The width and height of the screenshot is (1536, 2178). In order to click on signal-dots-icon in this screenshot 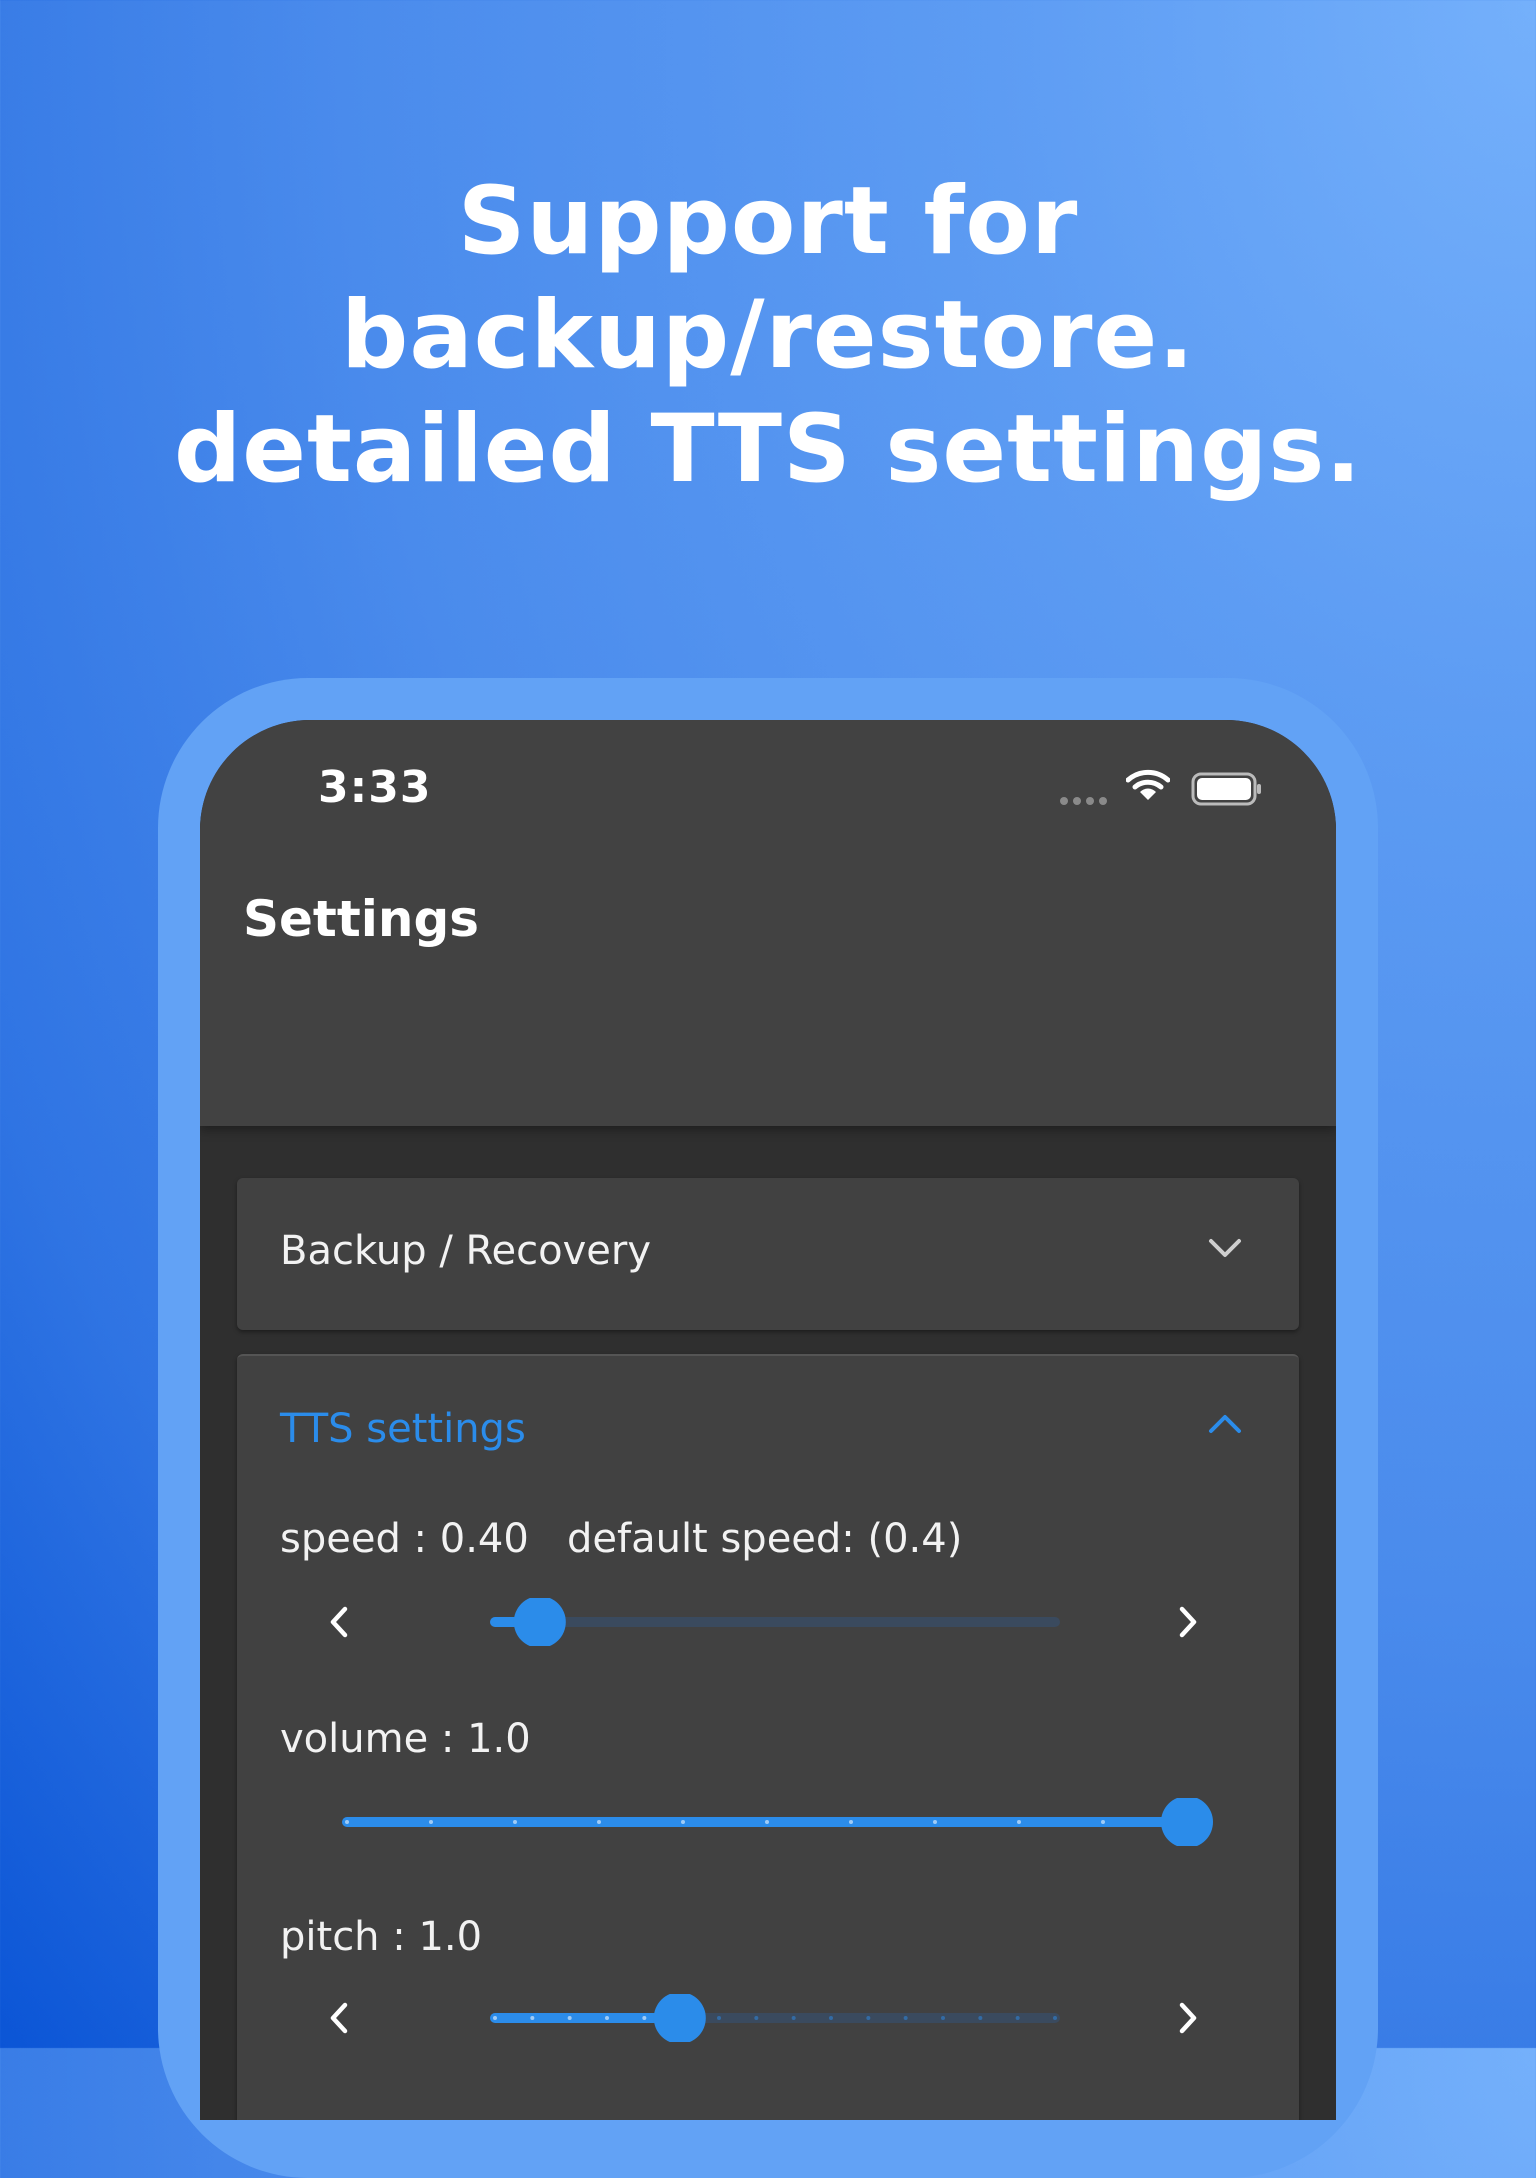, I will do `click(1086, 799)`.